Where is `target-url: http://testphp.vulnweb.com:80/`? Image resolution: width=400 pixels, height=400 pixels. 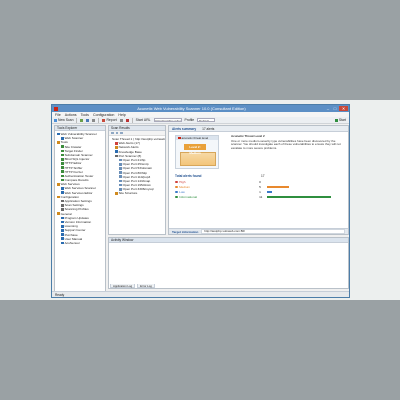
target-url: http://testphp.vulnweb.com:80/ is located at coordinates (273, 231).